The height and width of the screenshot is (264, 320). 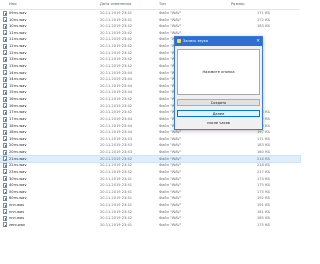 I want to click on file-row: 09нч.wav 20.11.2019 23:41 Файл "WAV" 171 КБ, so click(x=150, y=13).